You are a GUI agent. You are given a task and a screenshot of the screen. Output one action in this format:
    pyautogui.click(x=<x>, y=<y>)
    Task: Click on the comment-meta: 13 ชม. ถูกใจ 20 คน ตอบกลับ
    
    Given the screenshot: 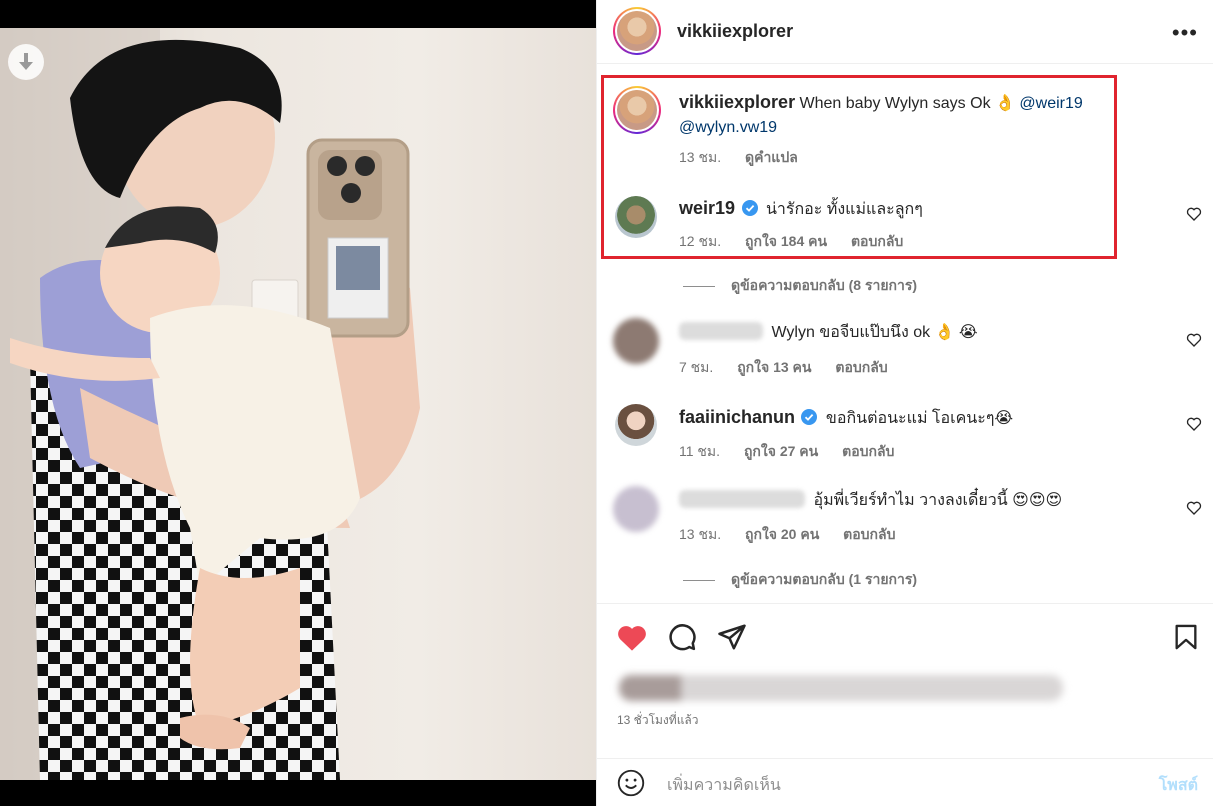 What is the action you would take?
    pyautogui.click(x=797, y=535)
    